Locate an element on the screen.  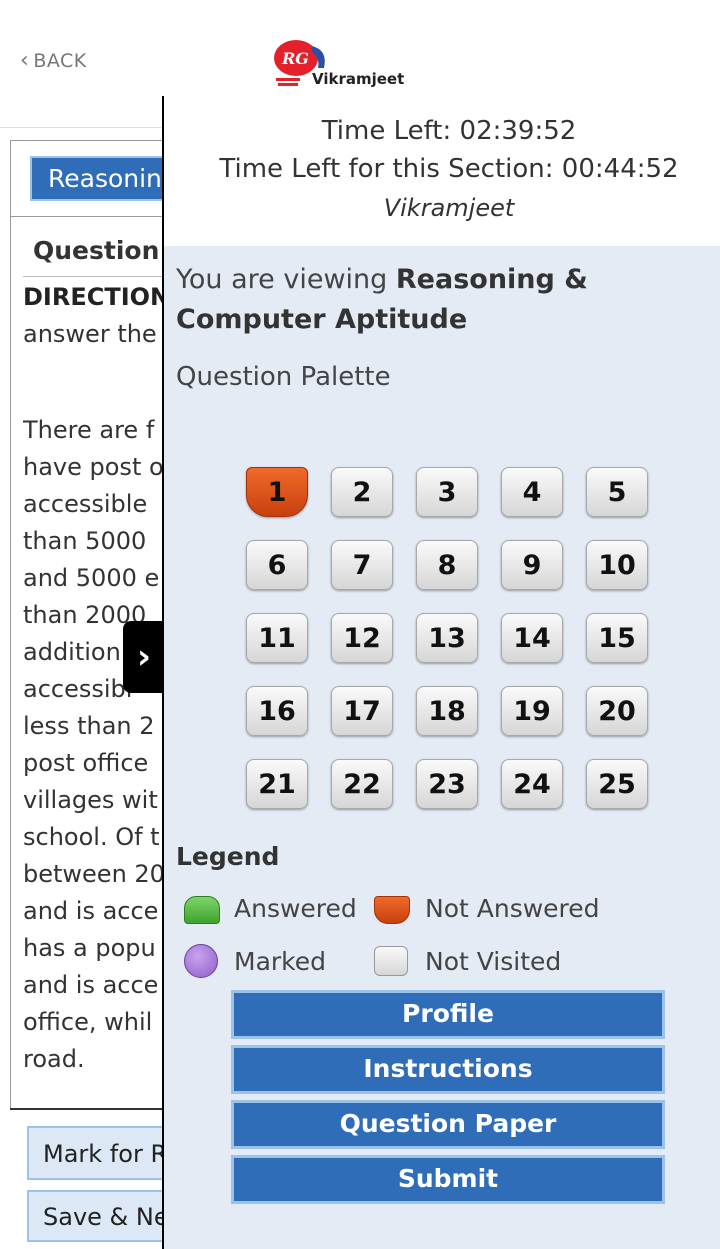
question-paper-button: Question Paper is located at coordinates (448, 1124).